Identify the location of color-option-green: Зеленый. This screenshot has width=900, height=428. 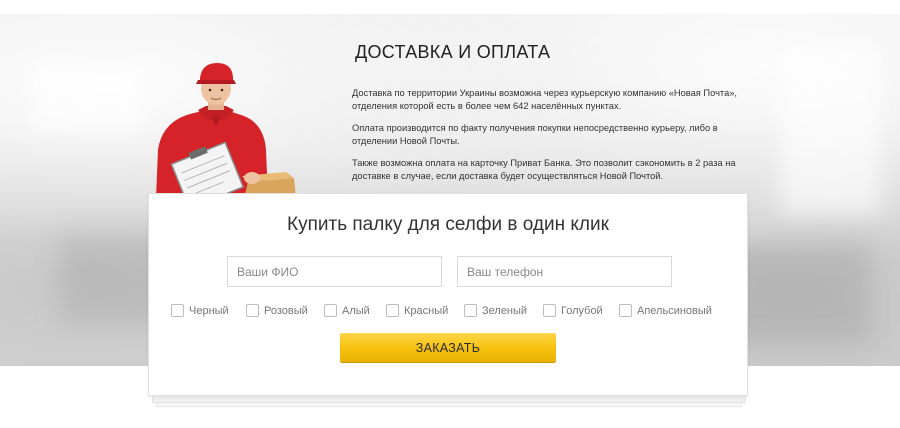
(495, 310).